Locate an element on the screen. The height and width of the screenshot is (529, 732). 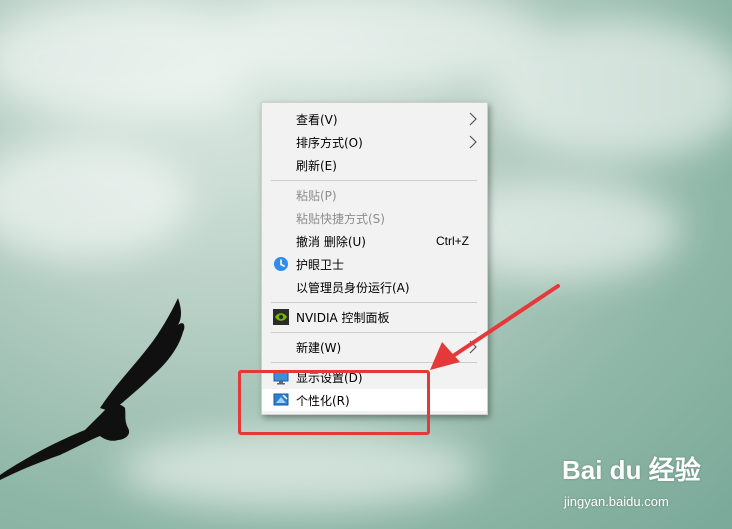
baidu-jingyan-watermark: Bai du 经验 jingyan.baidu.com is located at coordinates (645, 483).